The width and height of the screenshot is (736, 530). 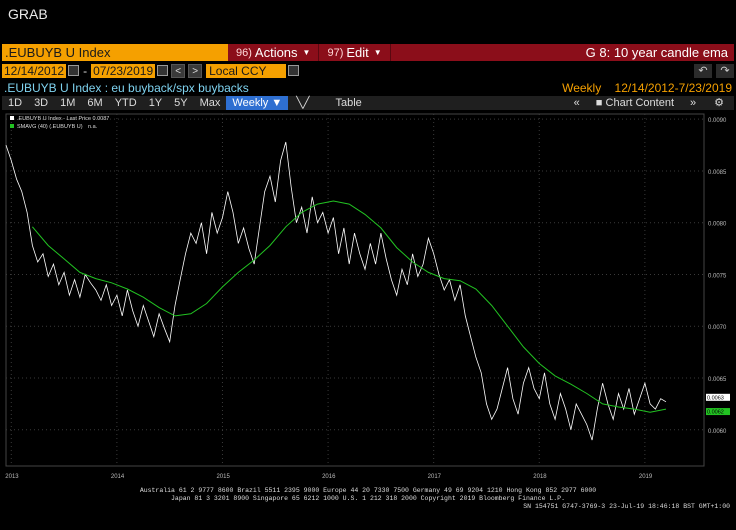 I want to click on legend-entry: SMAVG (40) (.EUBUYB U), so click(x=50, y=127).